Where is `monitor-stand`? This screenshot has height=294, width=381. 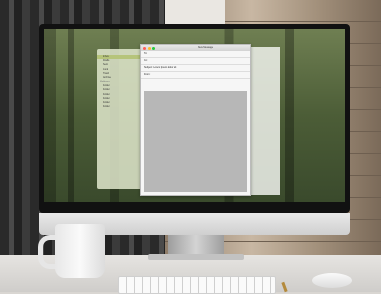 monitor-stand is located at coordinates (196, 245).